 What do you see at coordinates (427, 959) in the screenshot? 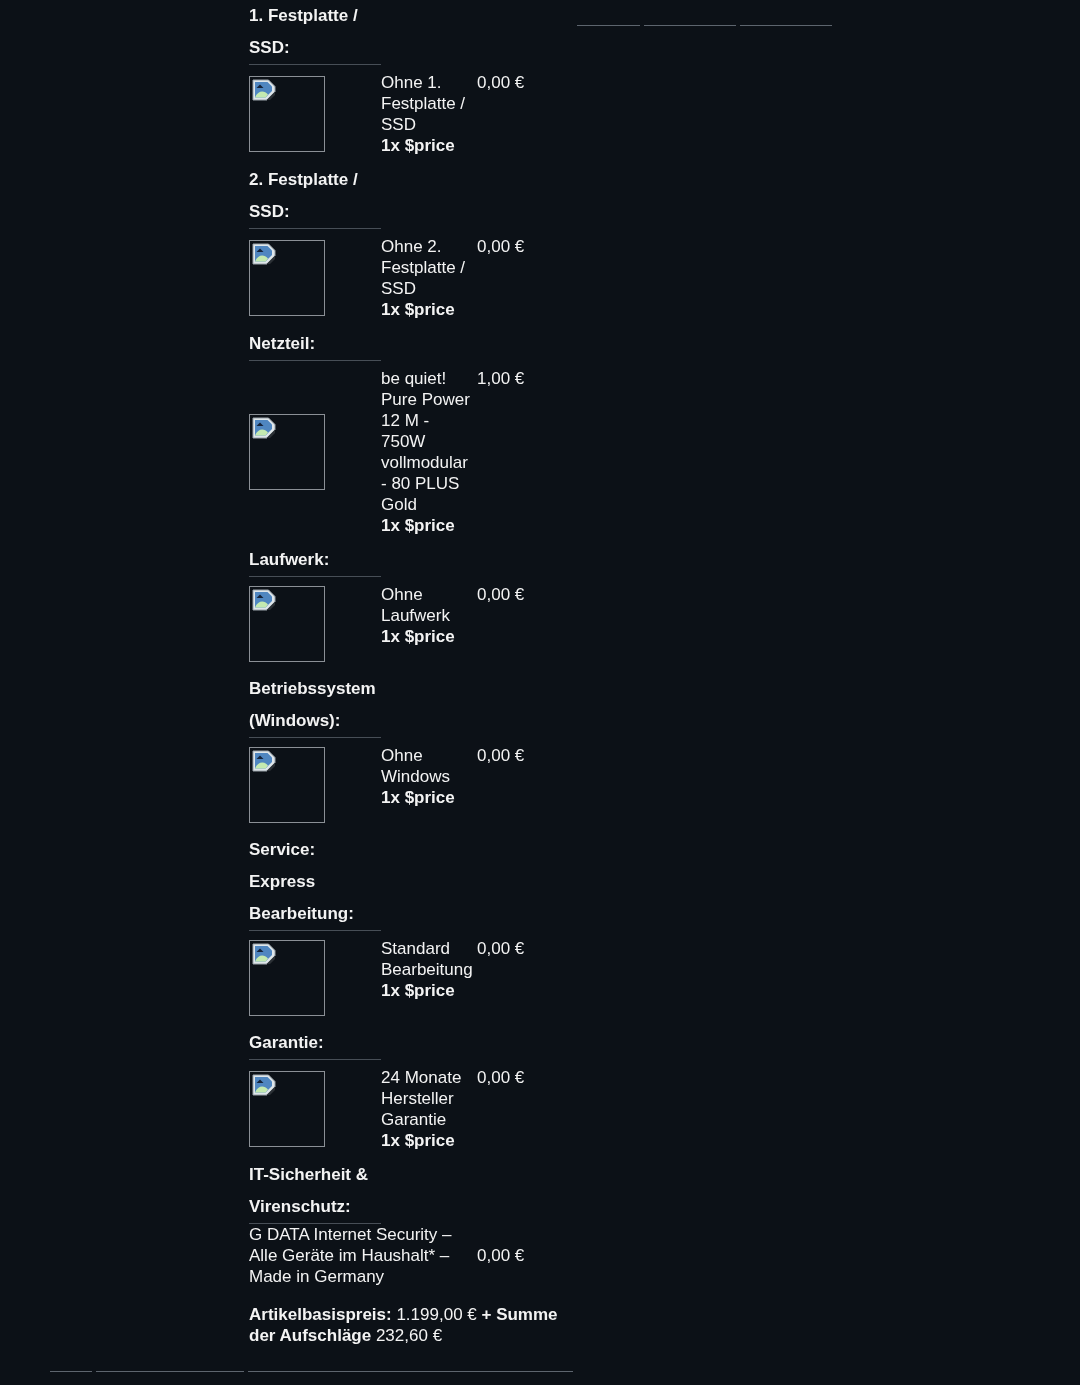
I see `product-name: Standard Bearbeitung` at bounding box center [427, 959].